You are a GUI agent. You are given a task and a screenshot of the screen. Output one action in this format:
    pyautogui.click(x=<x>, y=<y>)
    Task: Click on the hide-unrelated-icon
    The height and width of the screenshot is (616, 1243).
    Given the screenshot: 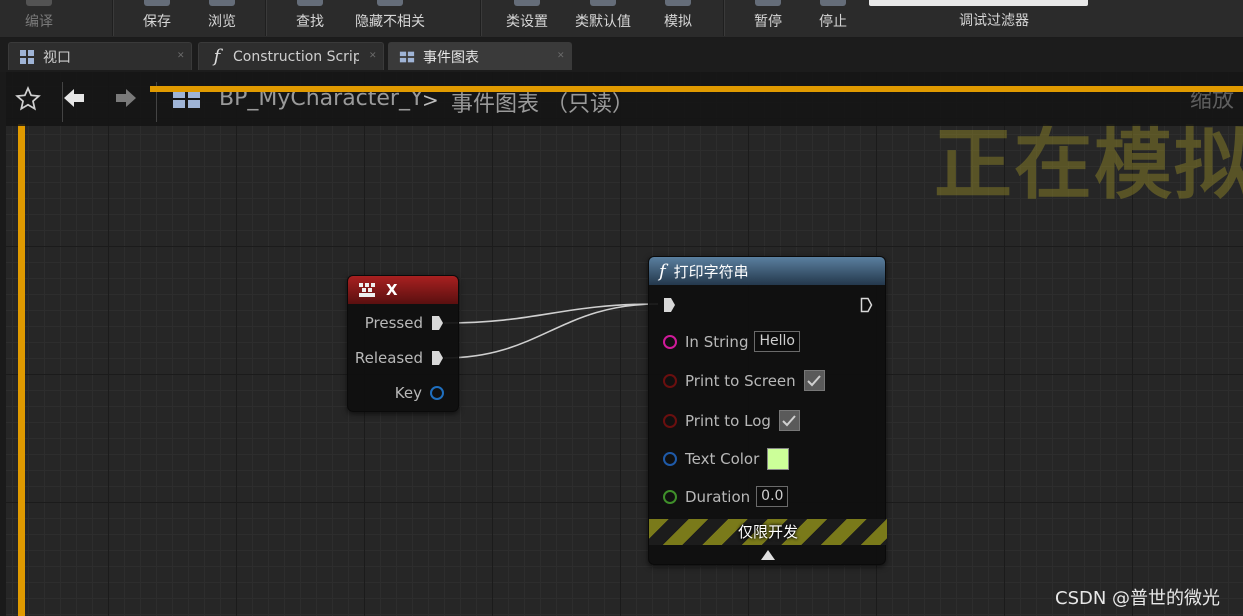 What is the action you would take?
    pyautogui.click(x=390, y=3)
    